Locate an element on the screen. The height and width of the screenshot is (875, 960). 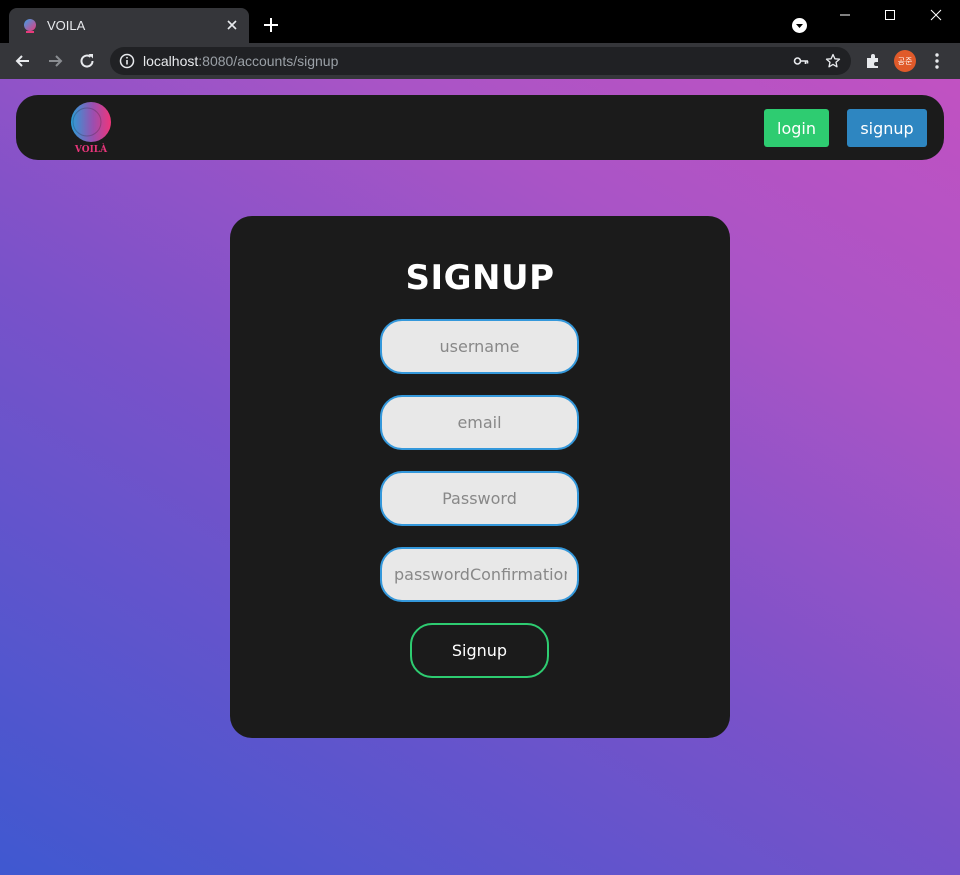
address-bar: localhost:8080/accounts/signup is located at coordinates (480, 61).